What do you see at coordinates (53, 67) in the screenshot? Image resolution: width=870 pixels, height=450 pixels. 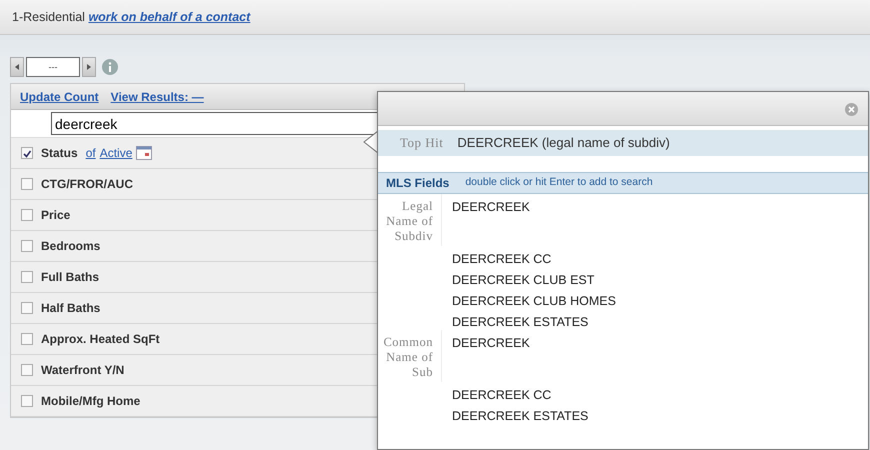 I see `page-field: ---` at bounding box center [53, 67].